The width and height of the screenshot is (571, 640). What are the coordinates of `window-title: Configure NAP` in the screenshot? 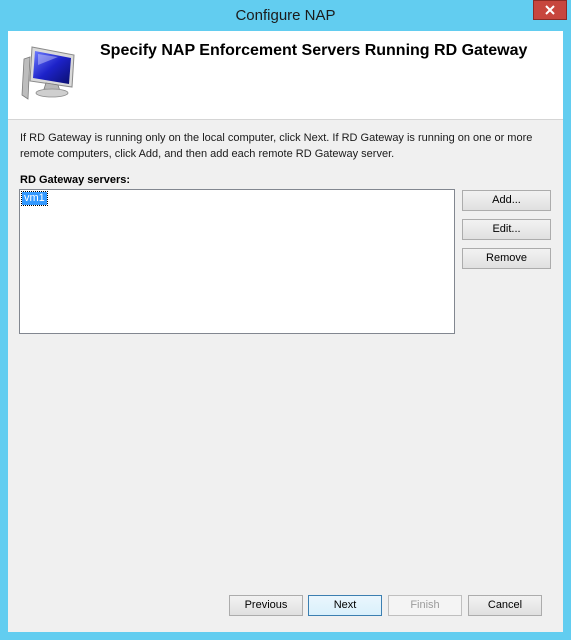 It's located at (285, 15).